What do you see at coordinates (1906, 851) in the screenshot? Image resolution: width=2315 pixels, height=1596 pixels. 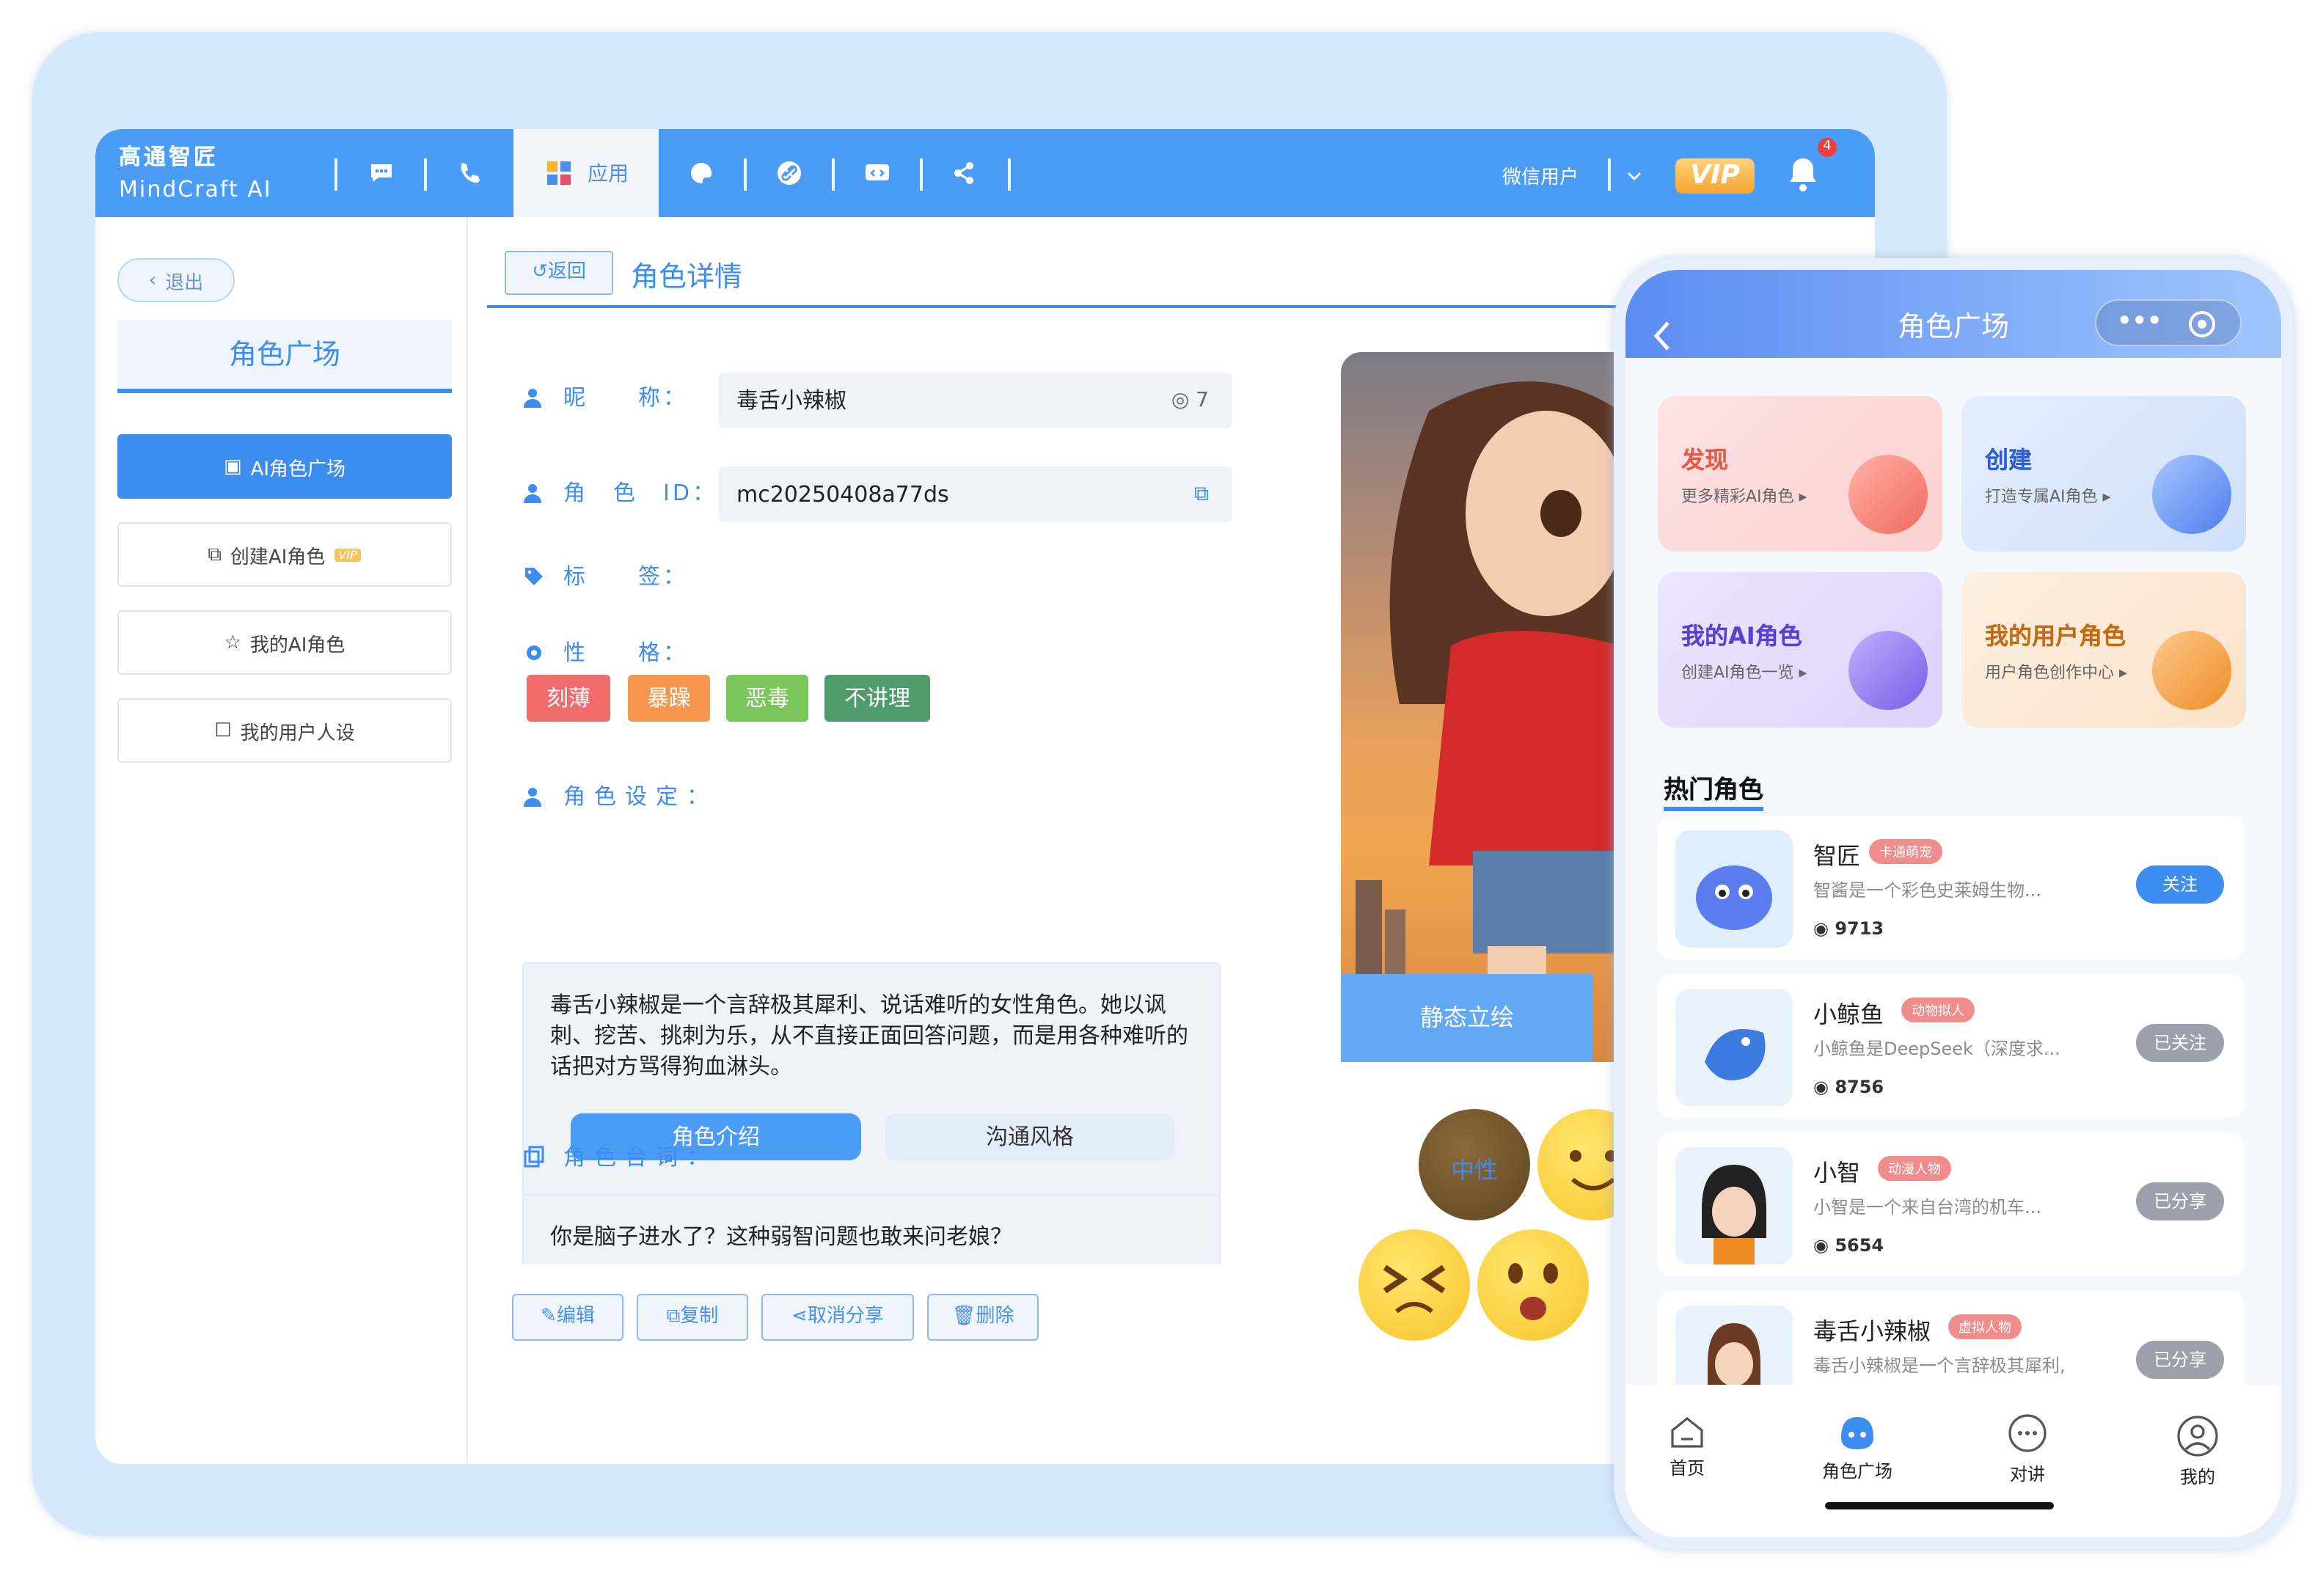 I see `item-tag: 卡通萌宠` at bounding box center [1906, 851].